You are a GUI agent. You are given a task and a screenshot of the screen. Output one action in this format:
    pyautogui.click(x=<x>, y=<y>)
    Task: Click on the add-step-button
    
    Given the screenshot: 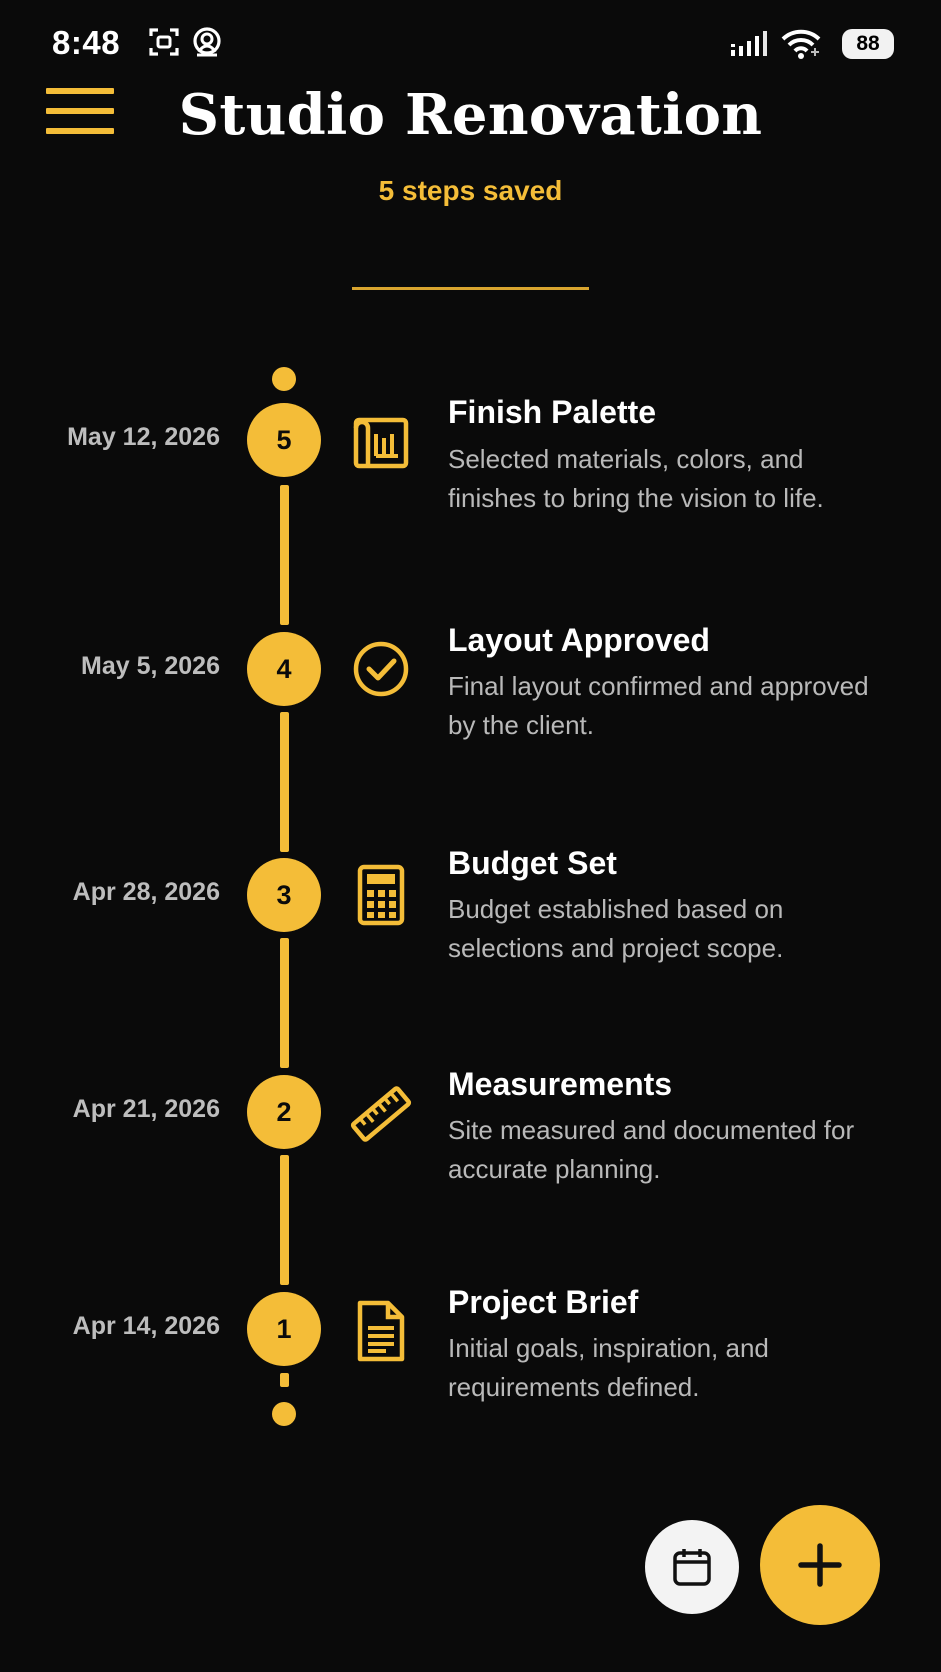 What is the action you would take?
    pyautogui.click(x=820, y=1565)
    